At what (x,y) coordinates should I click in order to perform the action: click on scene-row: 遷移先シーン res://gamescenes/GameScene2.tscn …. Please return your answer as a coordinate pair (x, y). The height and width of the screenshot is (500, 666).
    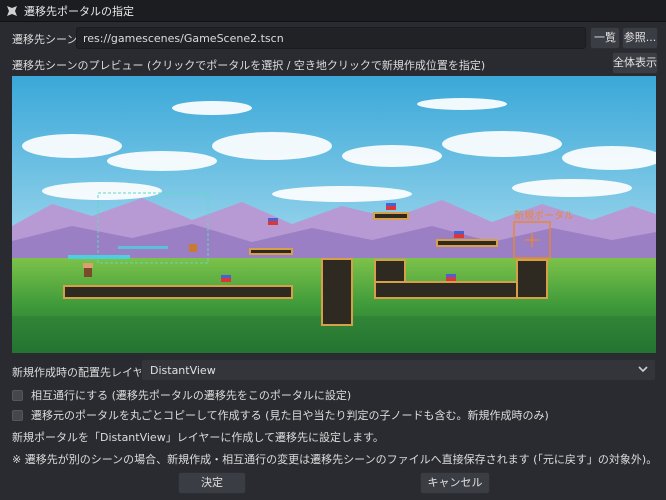
    Looking at the image, I should click on (333, 38).